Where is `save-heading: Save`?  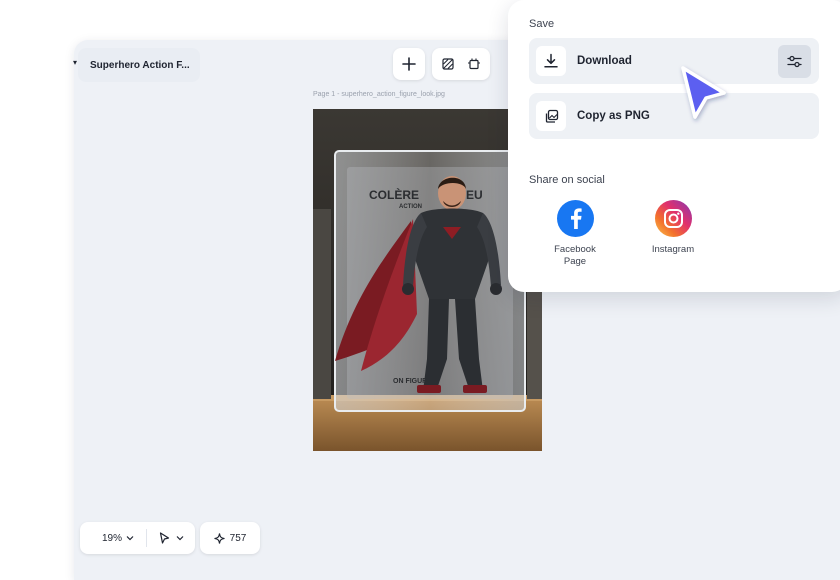
save-heading: Save is located at coordinates (542, 24).